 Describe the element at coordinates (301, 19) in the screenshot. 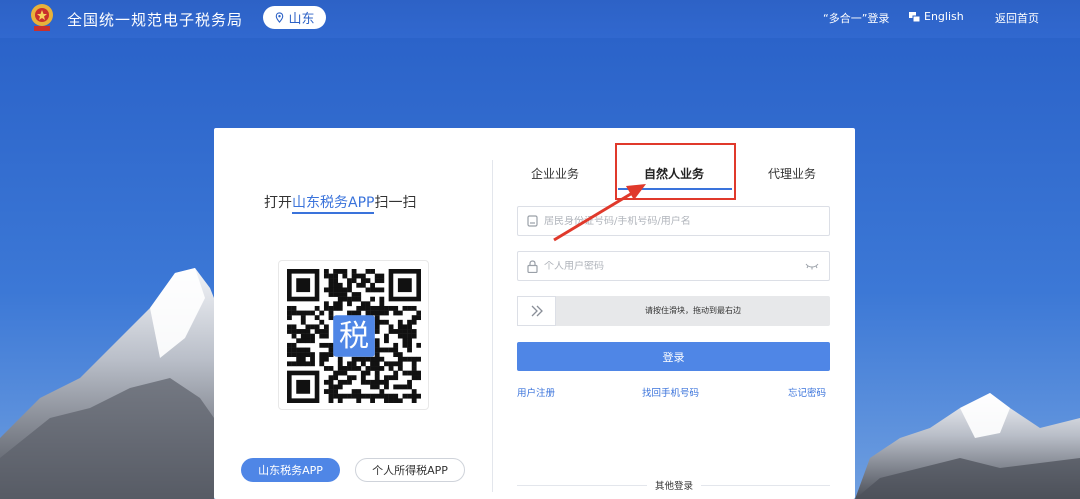

I see `region-label: 山东` at that location.